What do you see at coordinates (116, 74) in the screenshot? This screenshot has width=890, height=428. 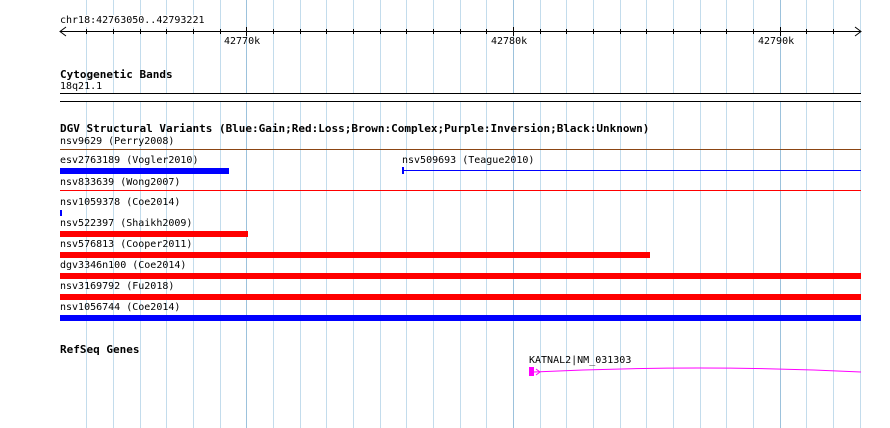 I see `cytoband-track-title: Cytogenetic Bands` at bounding box center [116, 74].